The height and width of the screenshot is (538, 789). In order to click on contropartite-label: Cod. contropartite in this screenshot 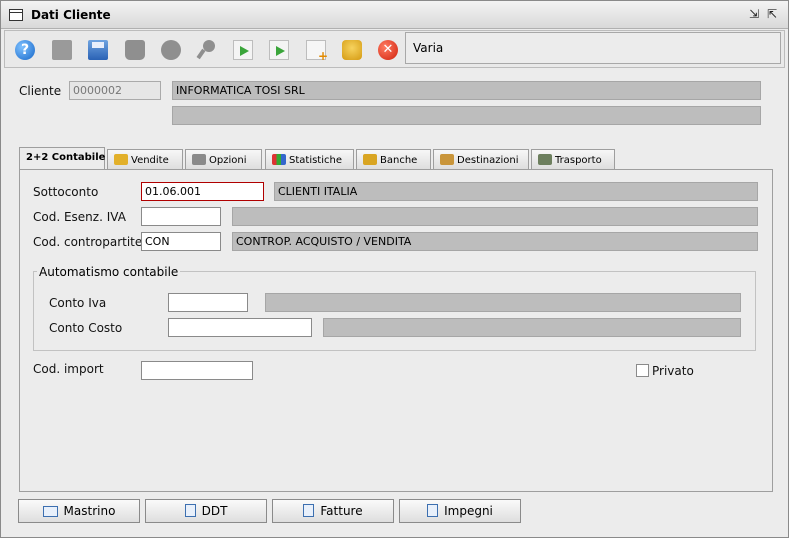, I will do `click(88, 242)`.